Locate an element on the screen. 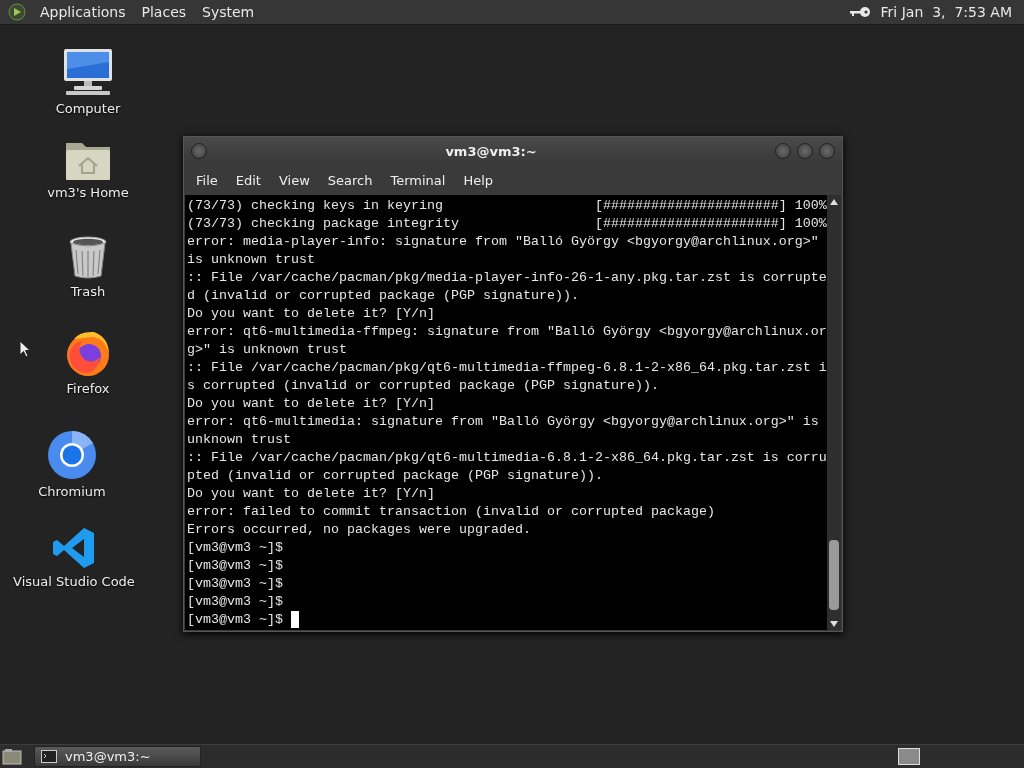 The image size is (1024, 768). close-button is located at coordinates (827, 151).